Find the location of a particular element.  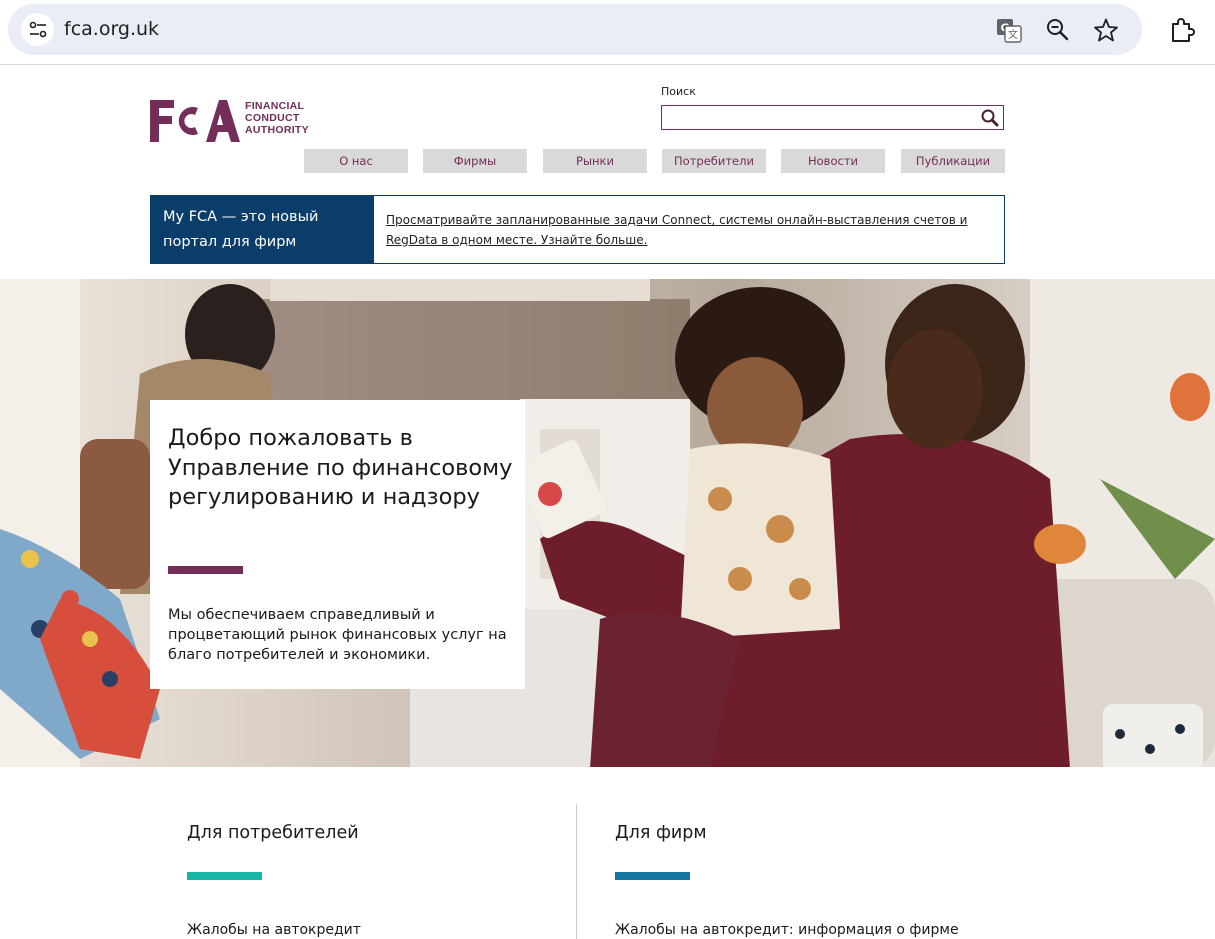

banner-heading: My FCA — это новый портал для фирм is located at coordinates (262, 229).